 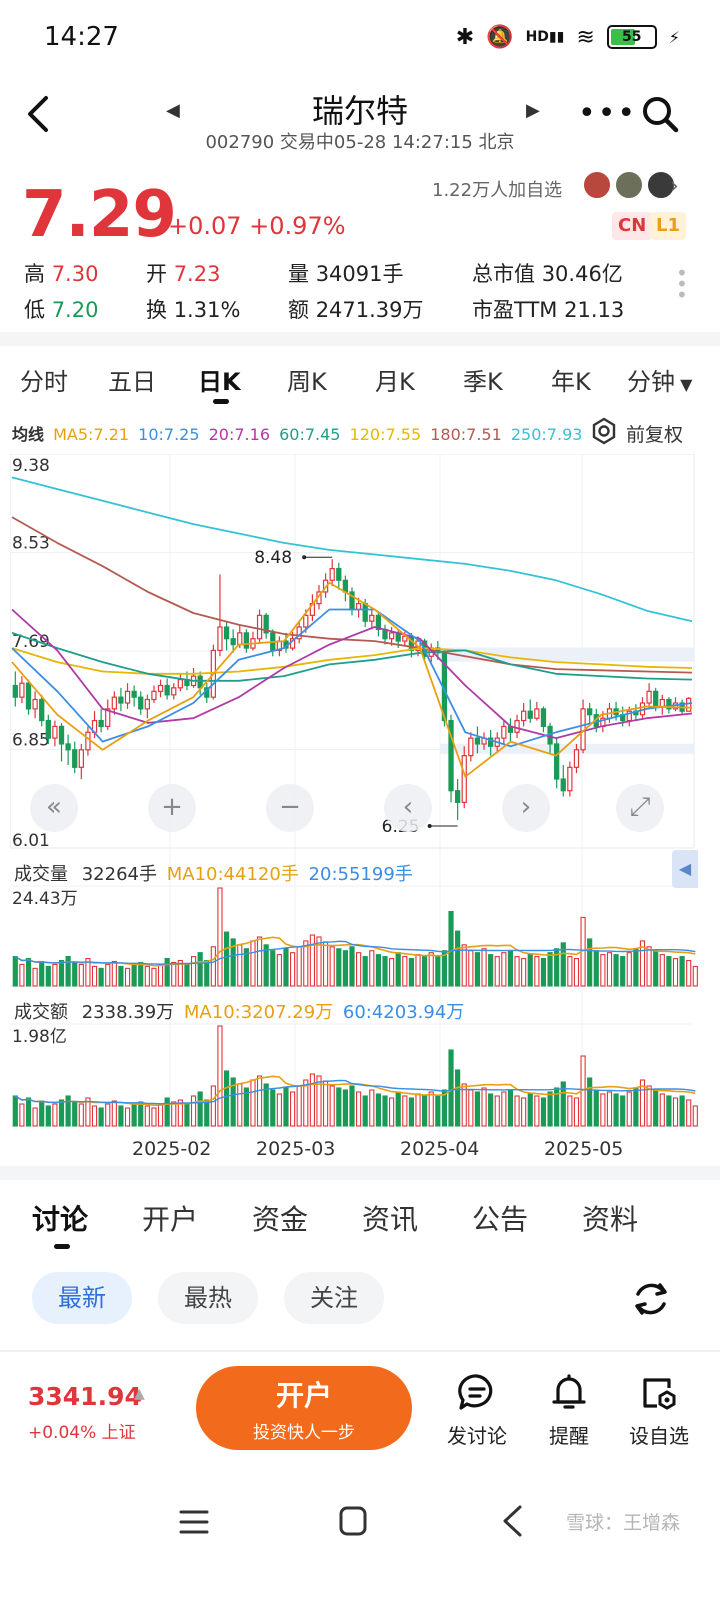 I want to click on volume-legend: 成交量 32264手 MA10:44120手 20:55199手, so click(x=213, y=873).